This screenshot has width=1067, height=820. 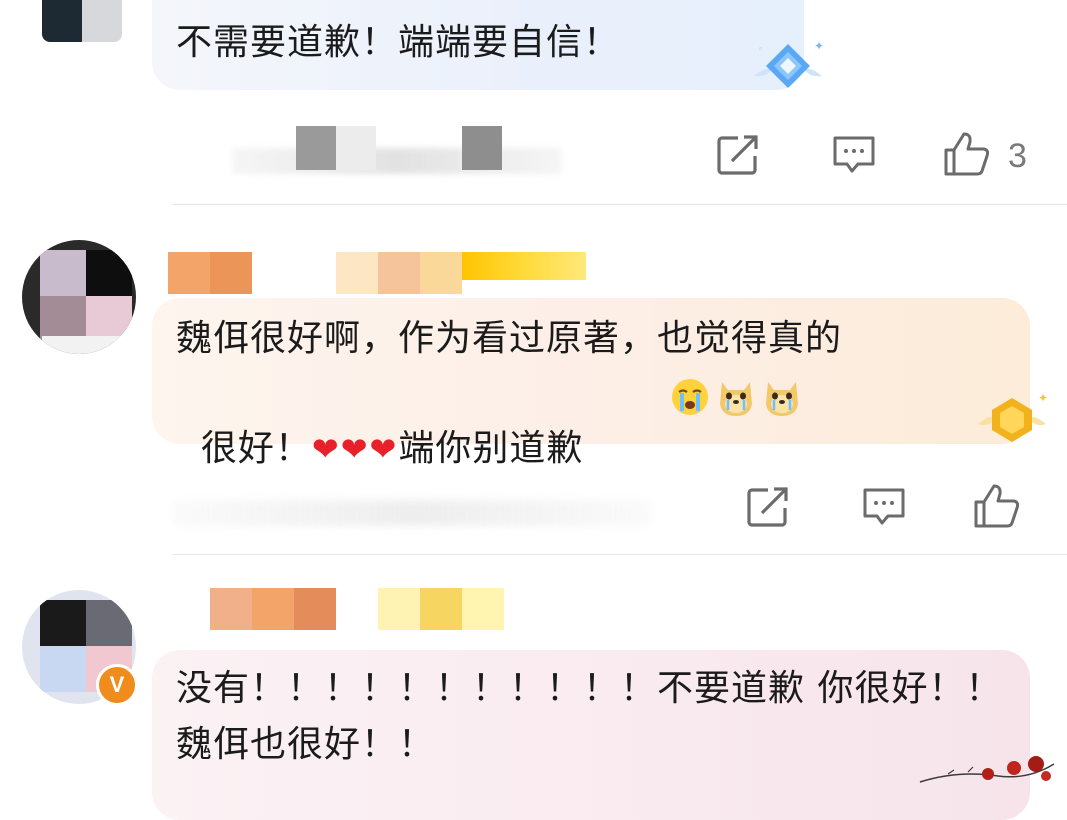 What do you see at coordinates (987, 769) in the screenshot?
I see `rose-decoration-icon` at bounding box center [987, 769].